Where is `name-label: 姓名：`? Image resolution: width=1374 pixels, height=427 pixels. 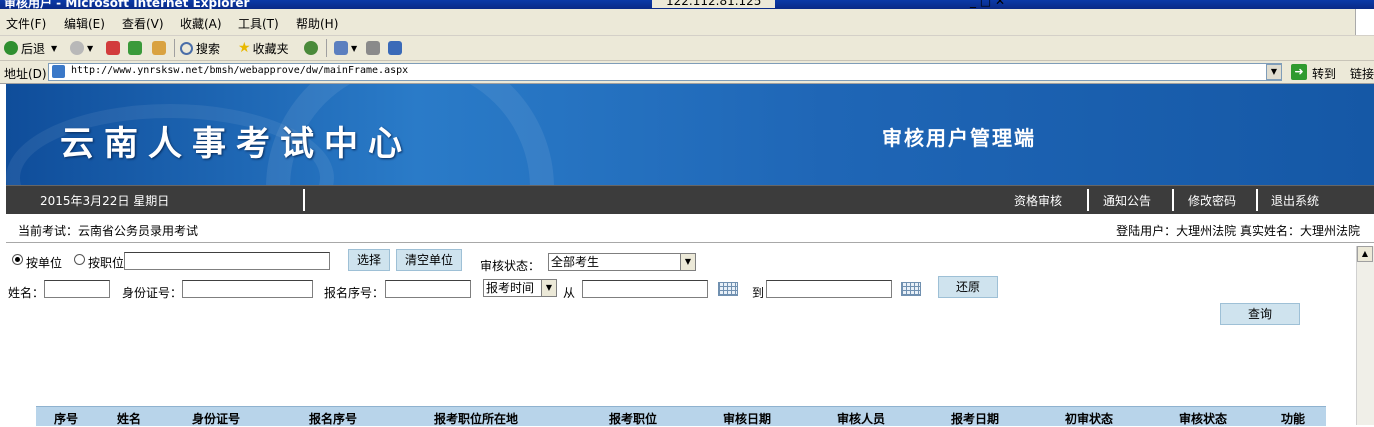
name-label: 姓名： is located at coordinates (26, 293).